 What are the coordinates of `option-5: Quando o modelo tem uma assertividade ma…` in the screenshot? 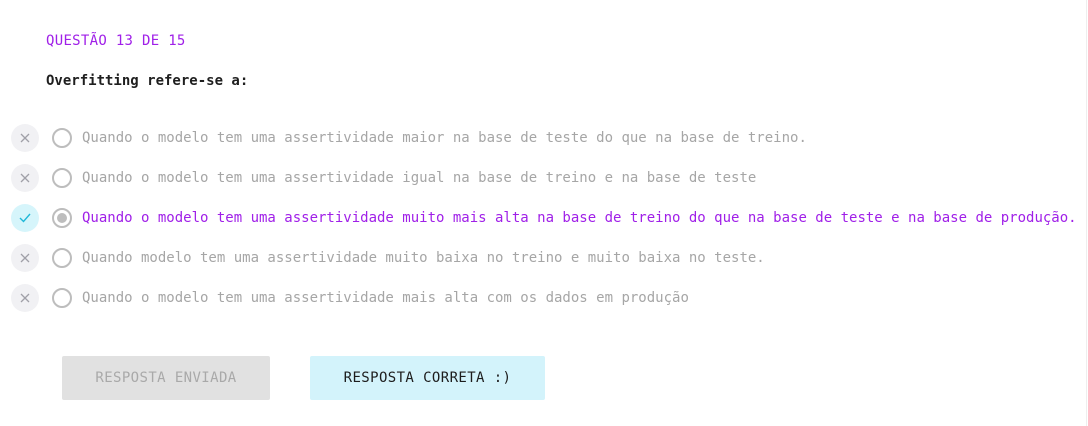 It's located at (350, 298).